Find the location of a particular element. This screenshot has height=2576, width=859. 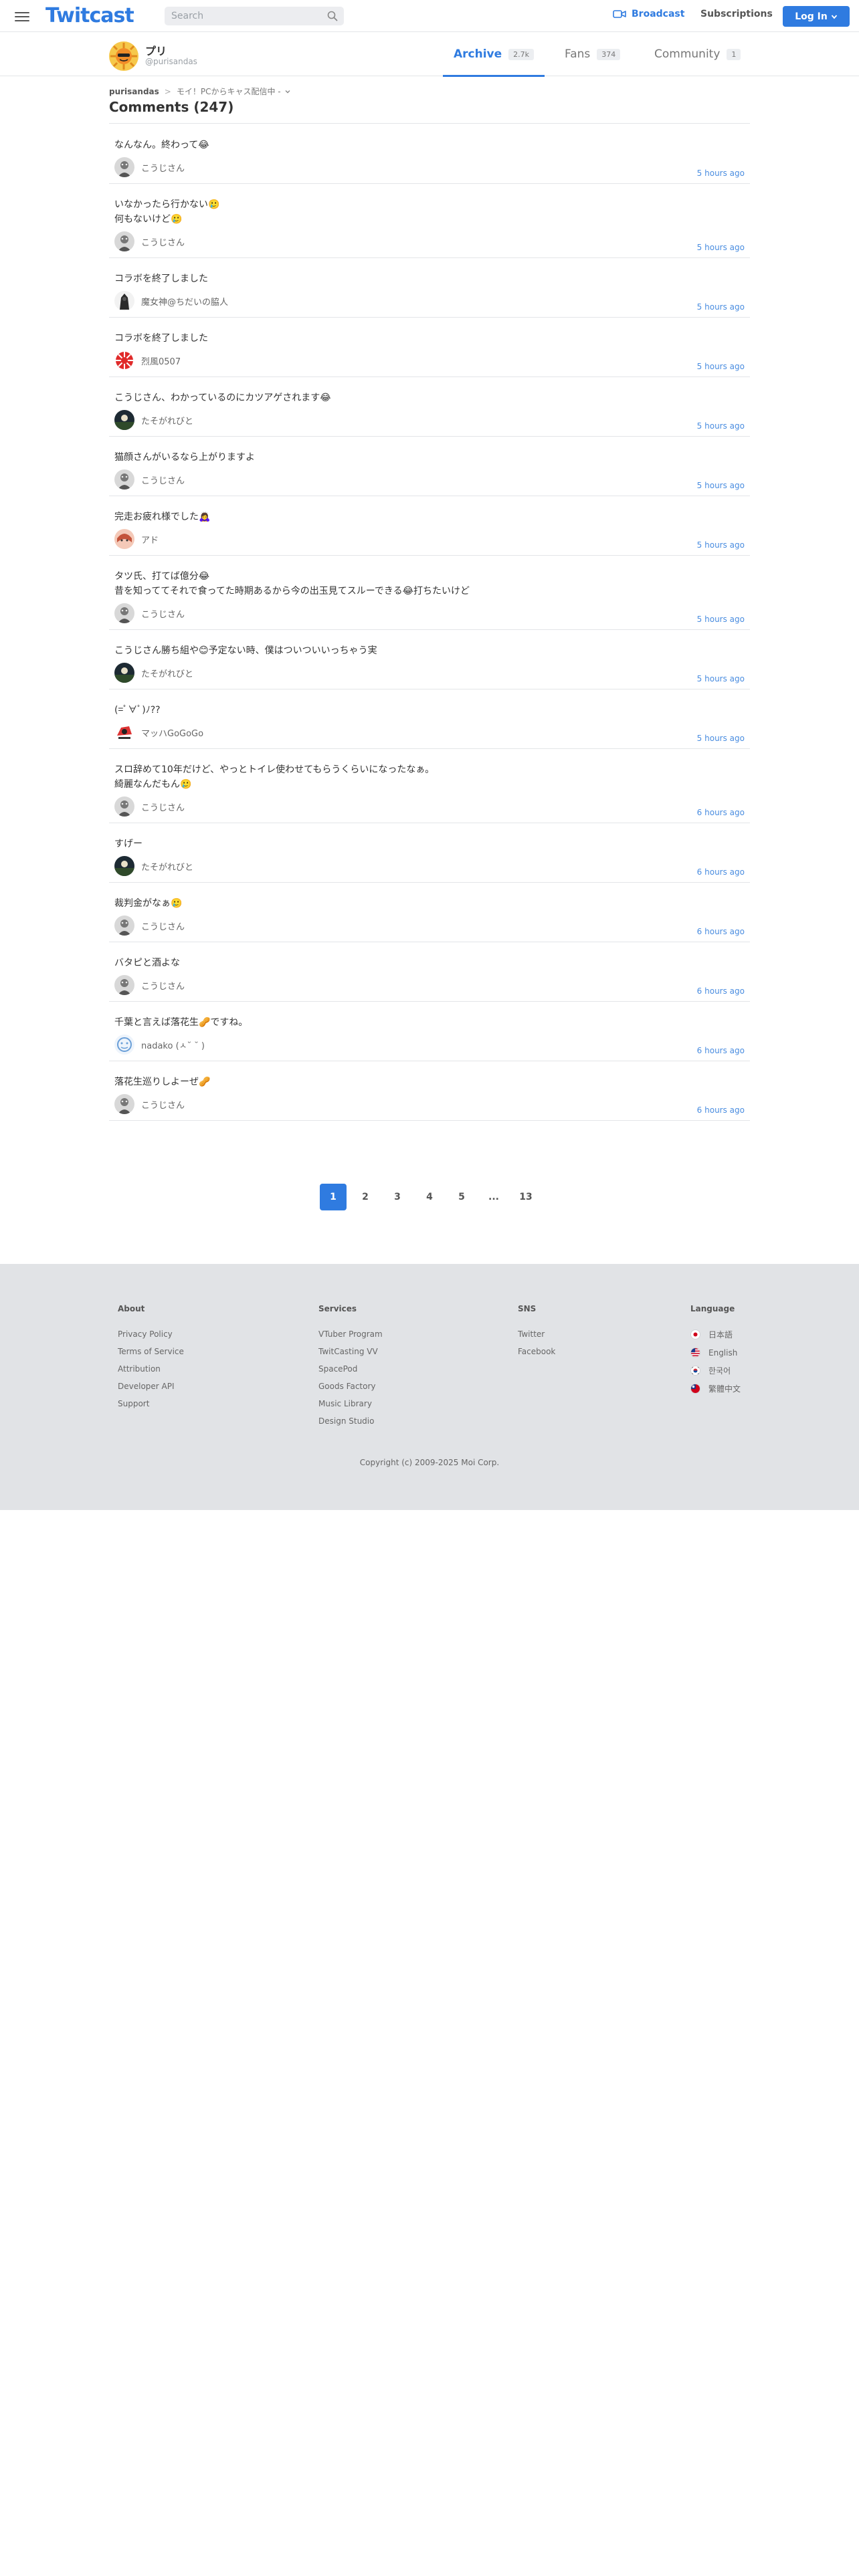

twitcast-logo: Twitcast is located at coordinates (90, 15).